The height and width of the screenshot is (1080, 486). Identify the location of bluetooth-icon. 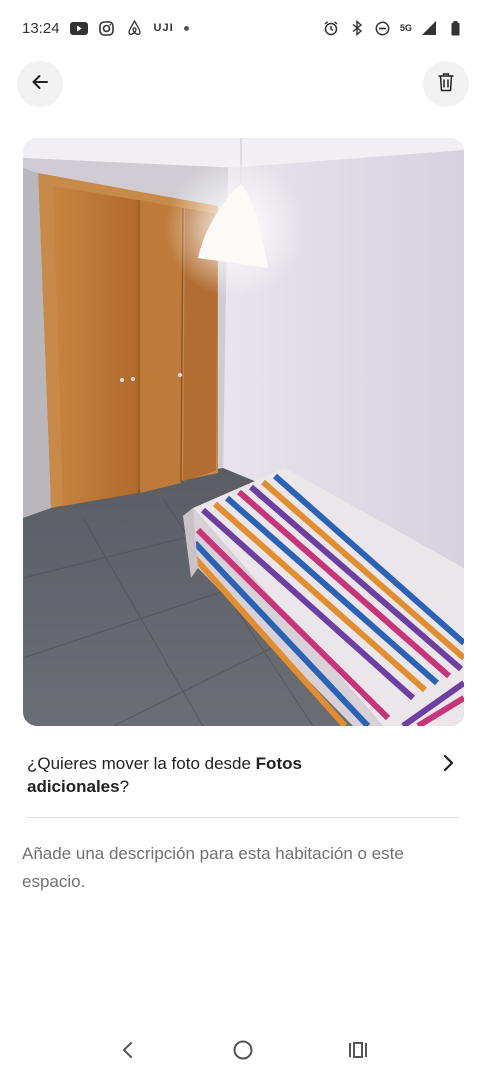
(357, 28).